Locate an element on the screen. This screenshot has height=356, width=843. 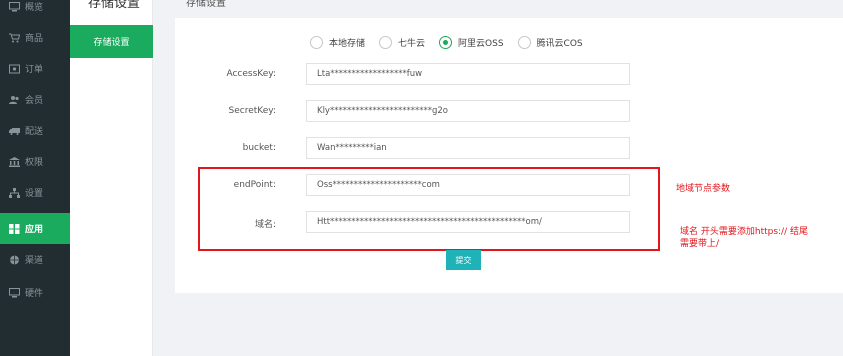
order-icon is located at coordinates (14, 69).